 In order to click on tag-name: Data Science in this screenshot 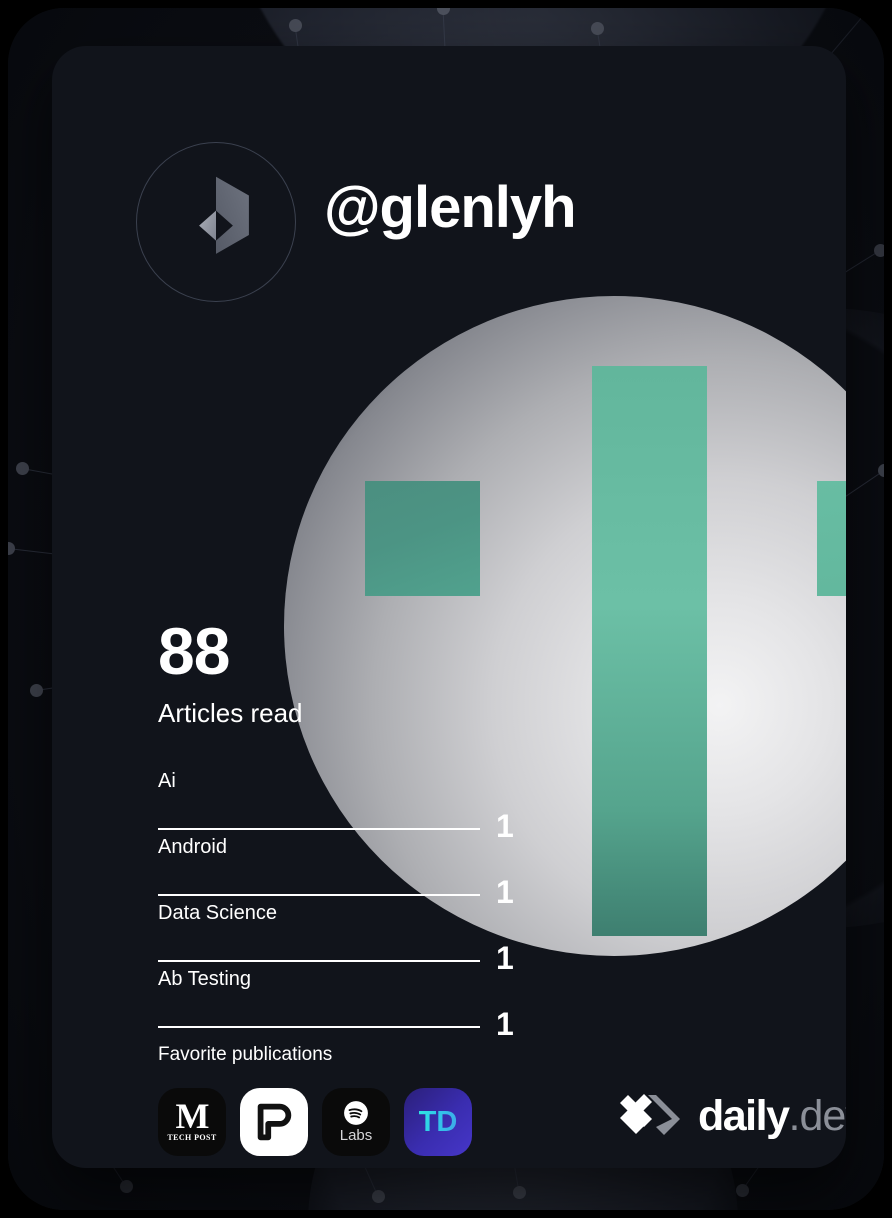, I will do `click(217, 913)`.